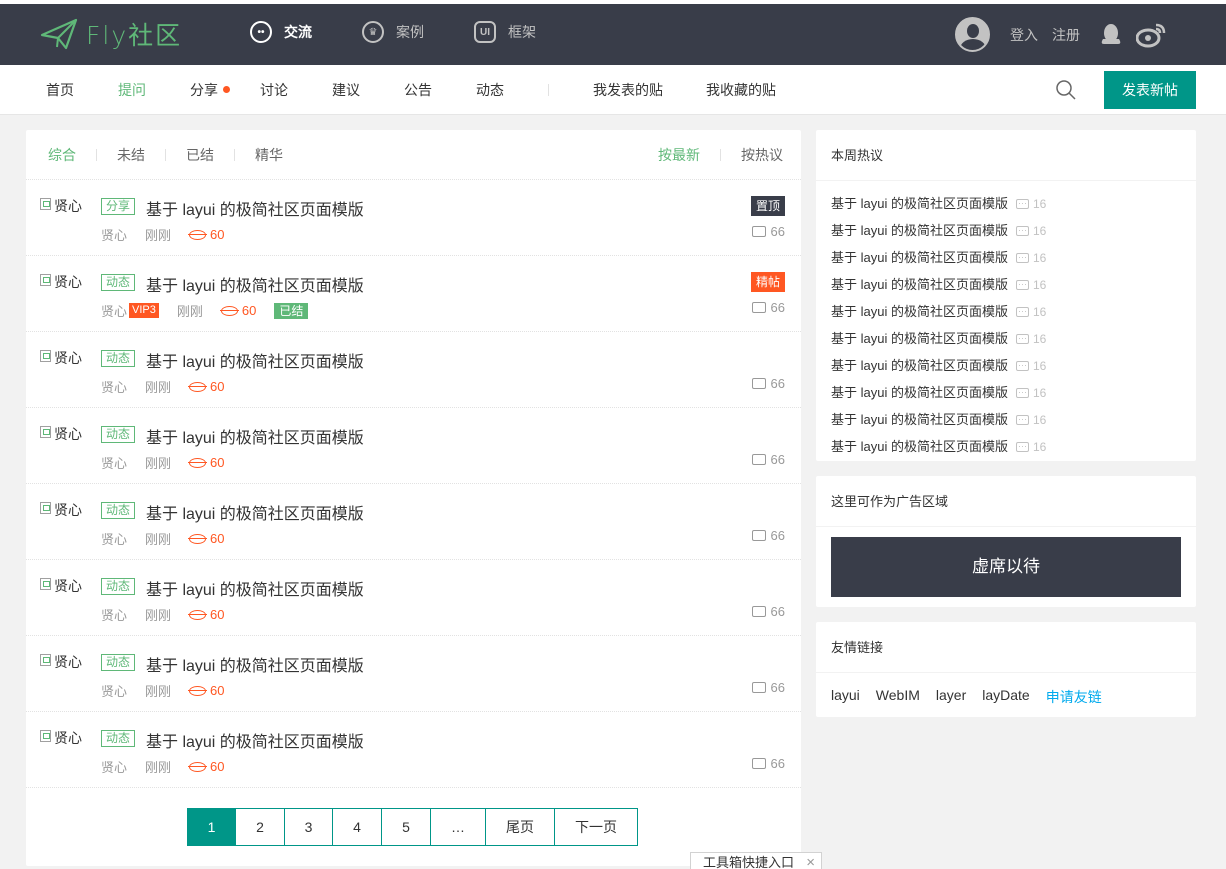 The width and height of the screenshot is (1226, 869). What do you see at coordinates (1066, 35) in the screenshot?
I see `register-link: 注册` at bounding box center [1066, 35].